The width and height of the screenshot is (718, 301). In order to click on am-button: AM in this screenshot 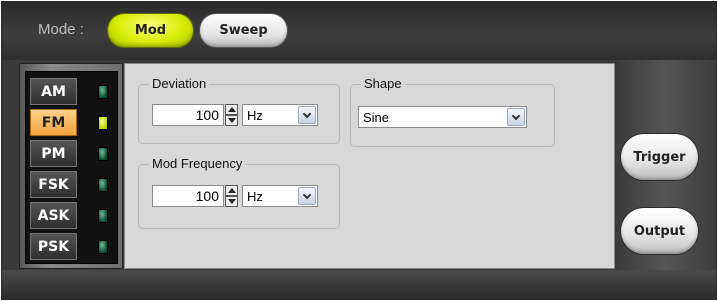, I will do `click(53, 91)`.